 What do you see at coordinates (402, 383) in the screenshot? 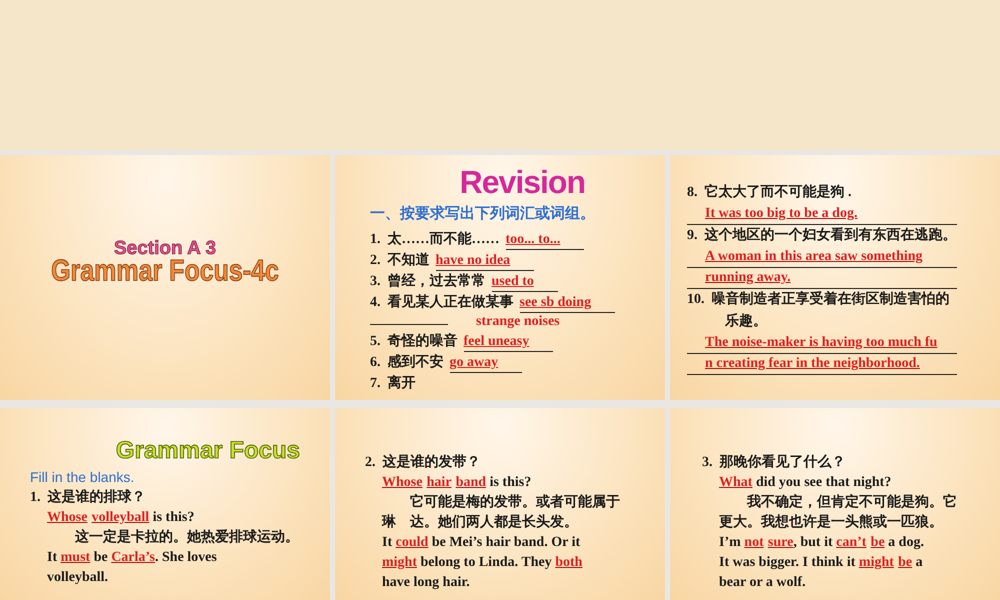
I see `line-text: 离开` at bounding box center [402, 383].